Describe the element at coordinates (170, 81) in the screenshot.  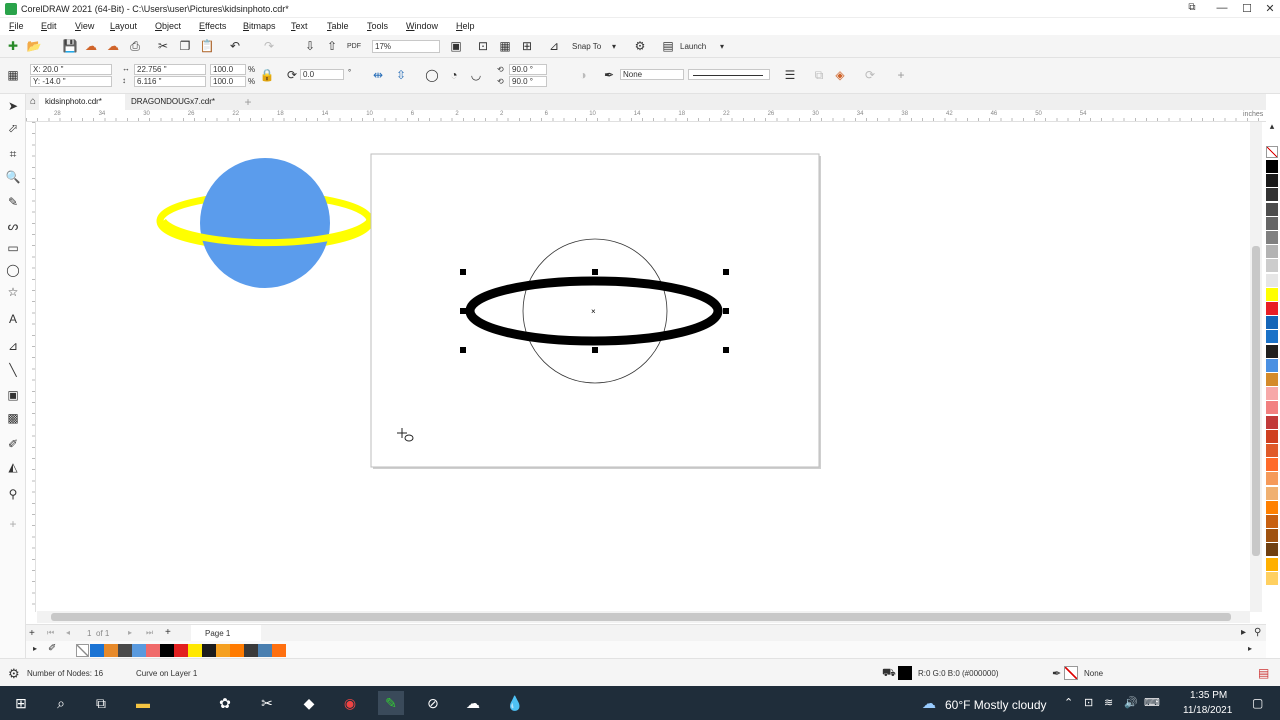
I see `height-field: 6.116 "` at that location.